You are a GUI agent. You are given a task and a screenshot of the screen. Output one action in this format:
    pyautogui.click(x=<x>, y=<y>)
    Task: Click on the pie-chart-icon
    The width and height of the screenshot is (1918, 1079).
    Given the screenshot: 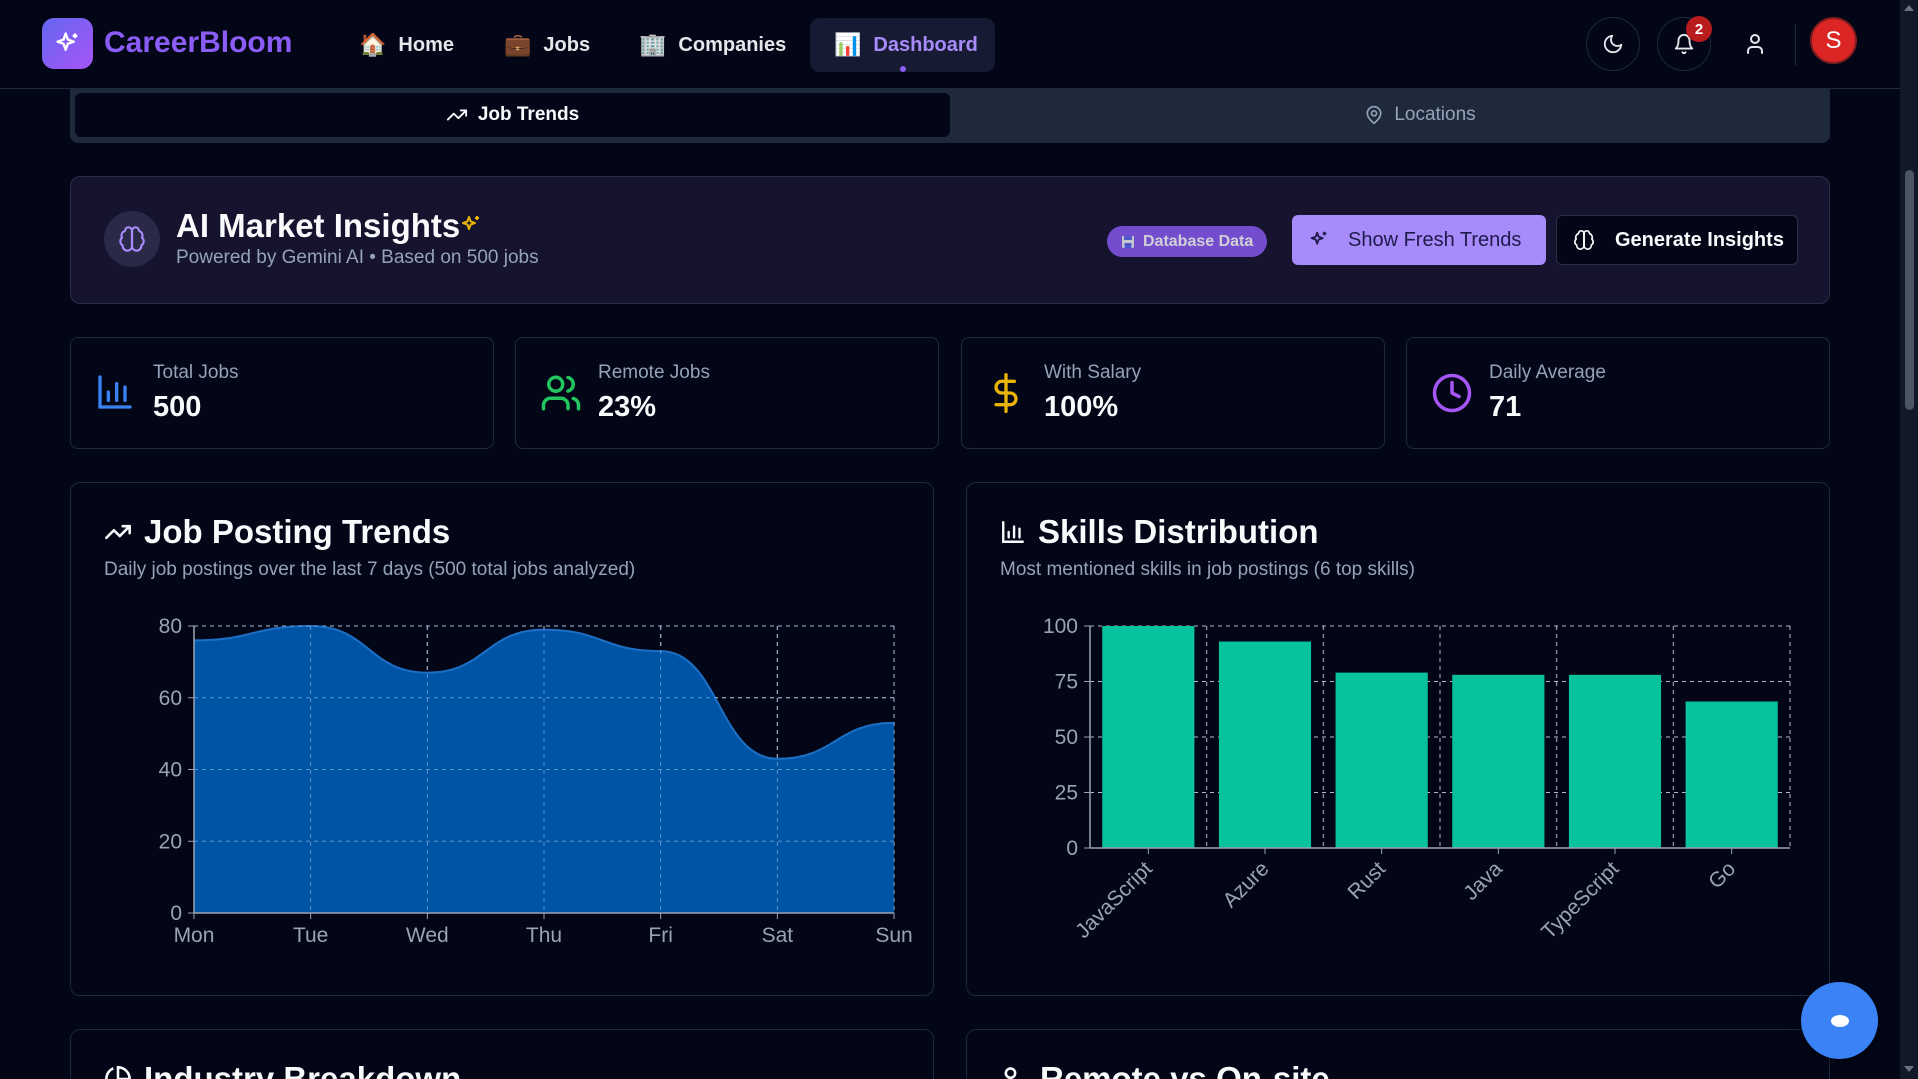 What is the action you would take?
    pyautogui.click(x=118, y=1072)
    